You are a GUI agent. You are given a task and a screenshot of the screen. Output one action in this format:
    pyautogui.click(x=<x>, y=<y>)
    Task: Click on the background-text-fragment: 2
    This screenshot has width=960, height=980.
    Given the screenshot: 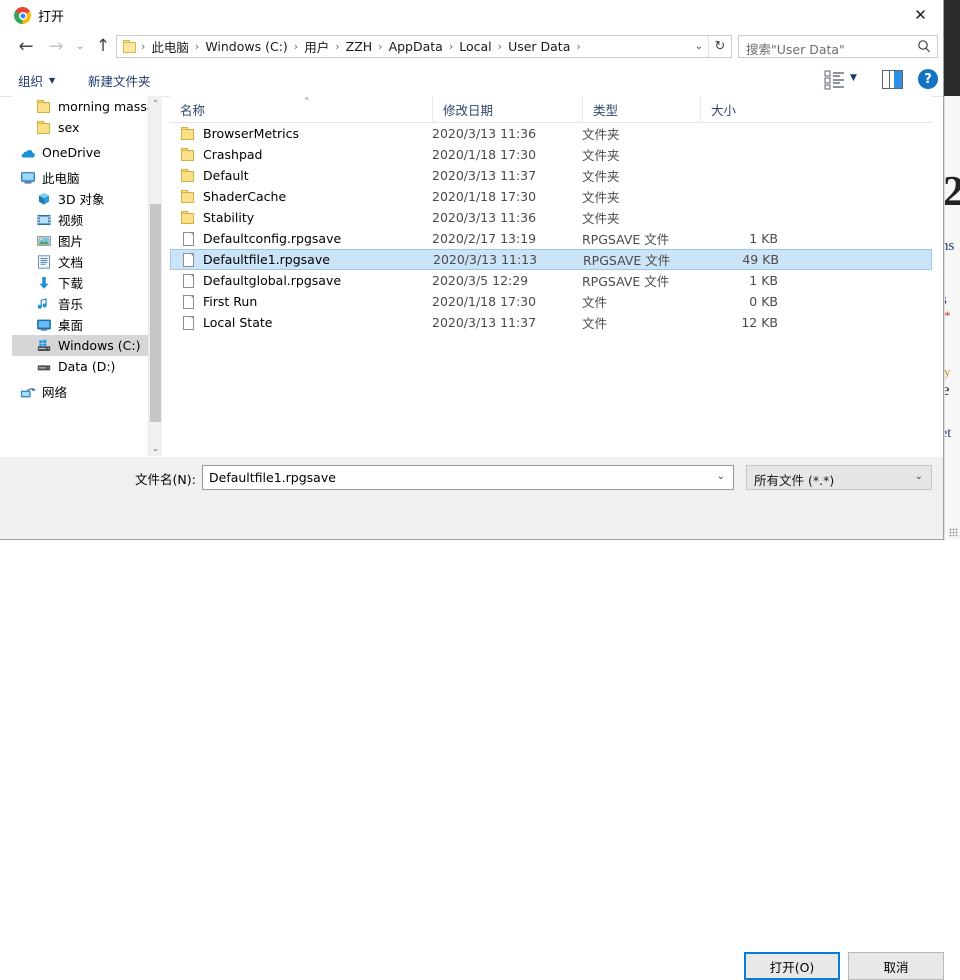 What is the action you would take?
    pyautogui.click(x=952, y=192)
    